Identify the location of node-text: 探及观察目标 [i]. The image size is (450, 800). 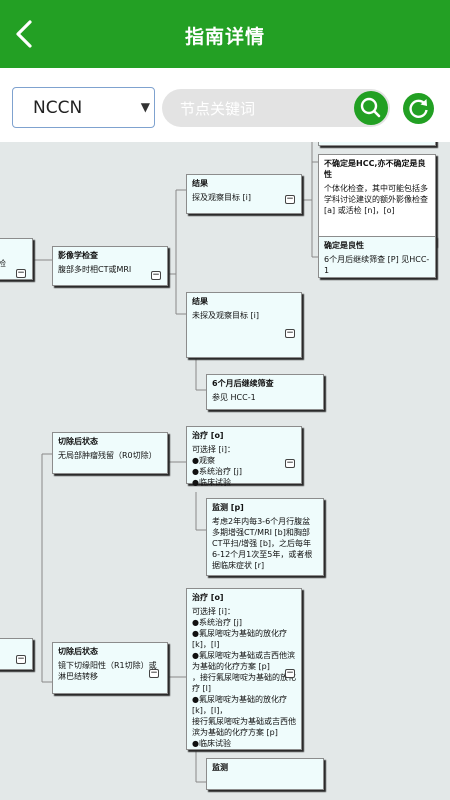
(222, 197).